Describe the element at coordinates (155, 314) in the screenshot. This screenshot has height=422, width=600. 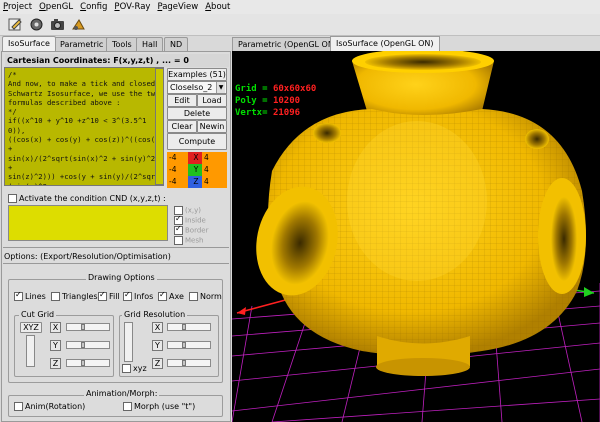
I see `grid-resolution-title: Grid Resolution` at that location.